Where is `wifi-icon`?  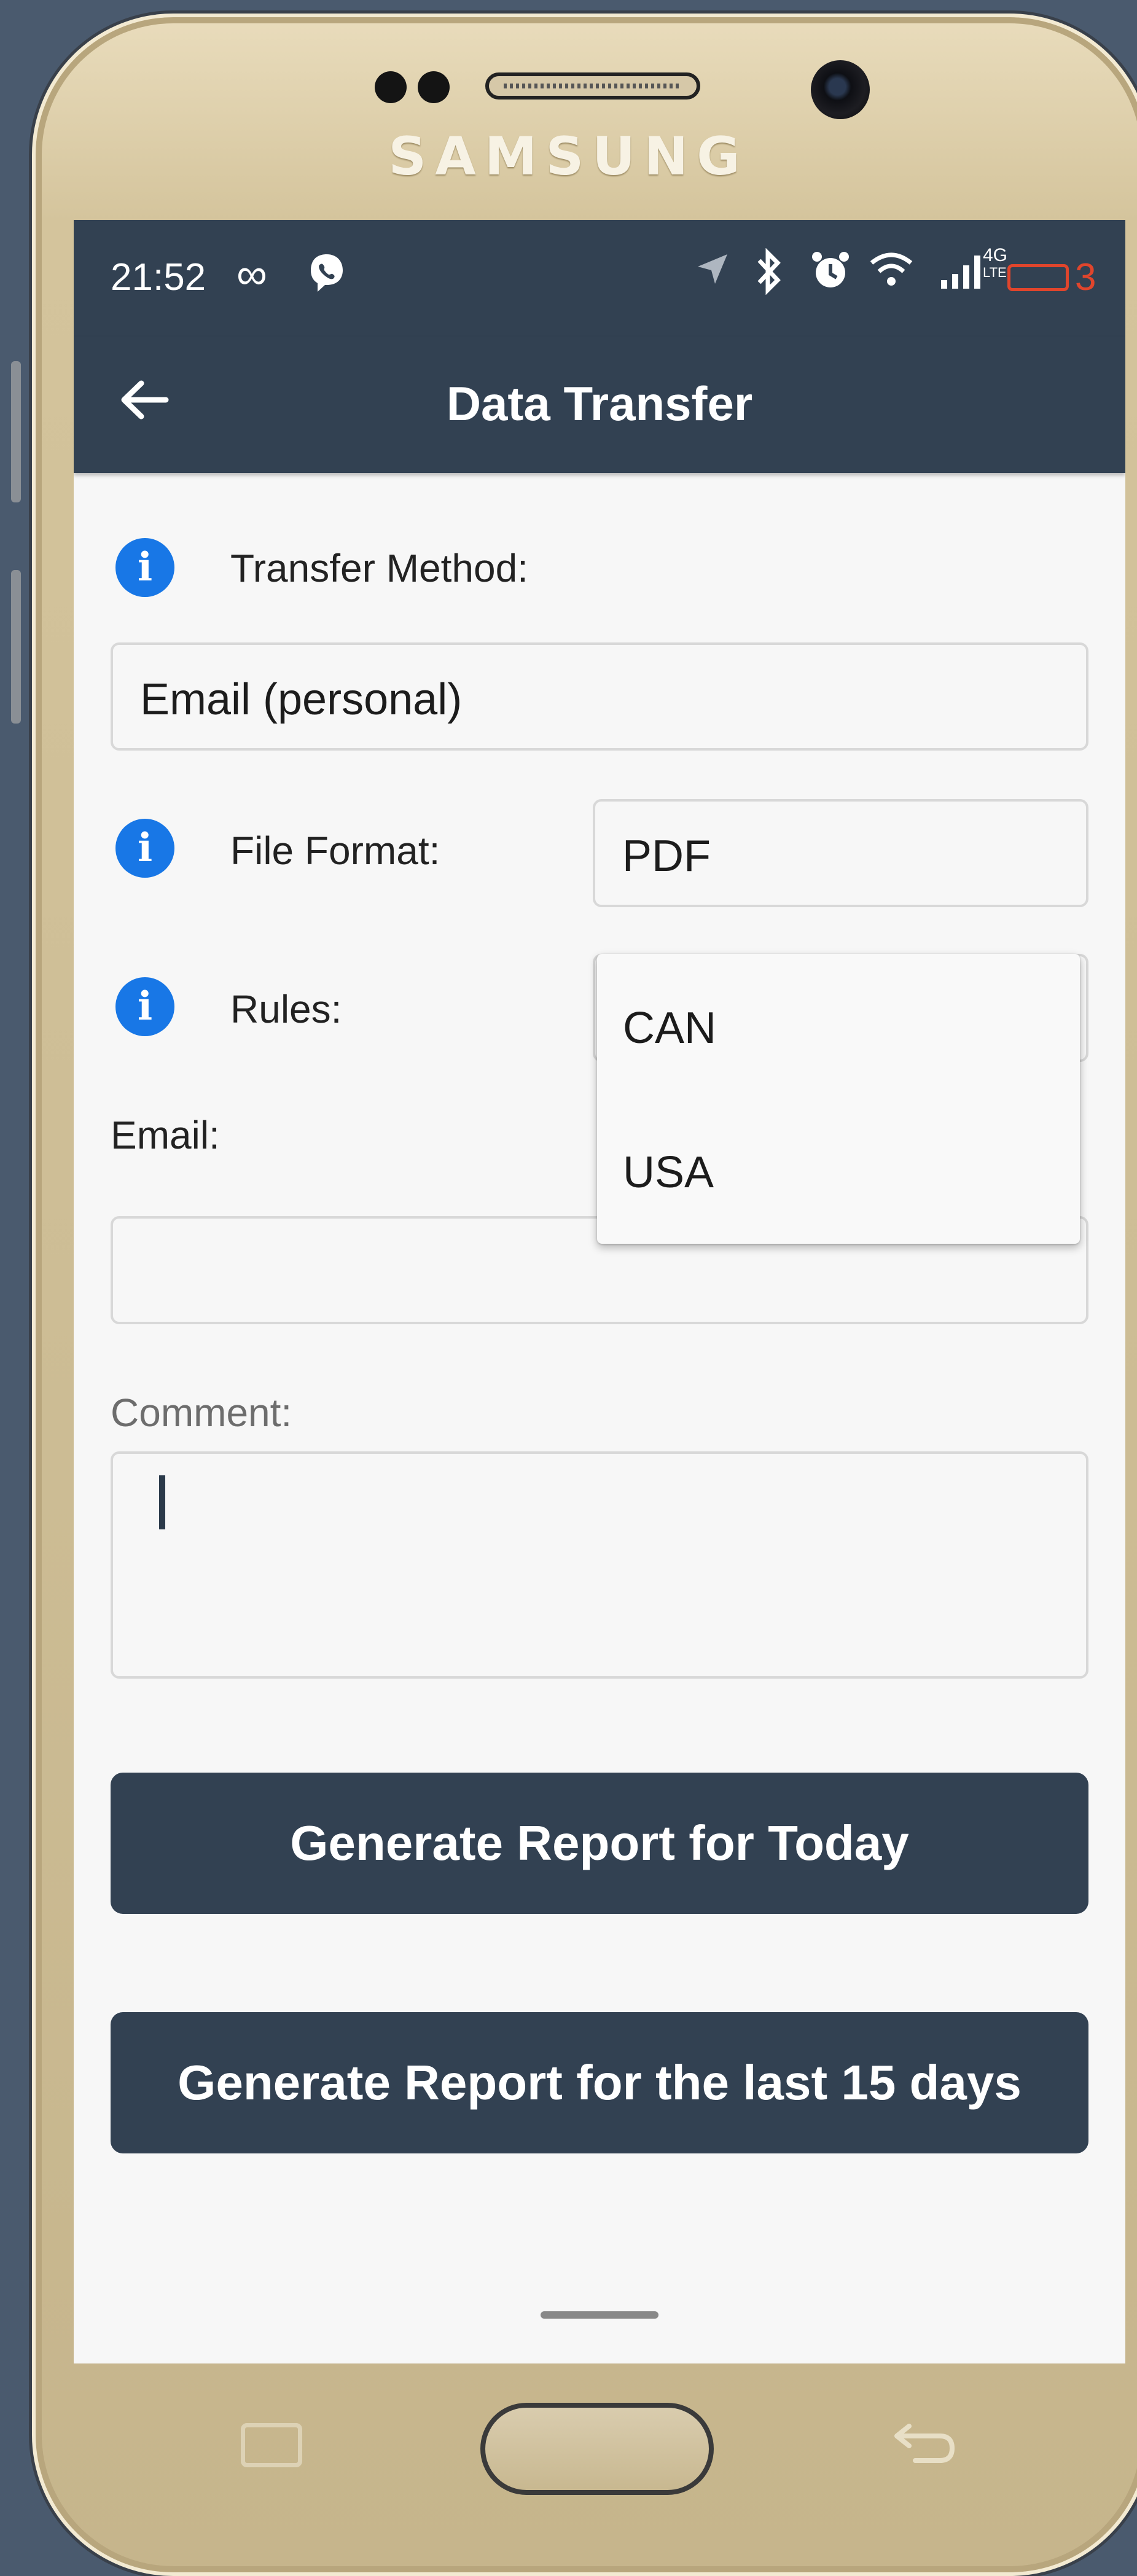
wifi-icon is located at coordinates (891, 274).